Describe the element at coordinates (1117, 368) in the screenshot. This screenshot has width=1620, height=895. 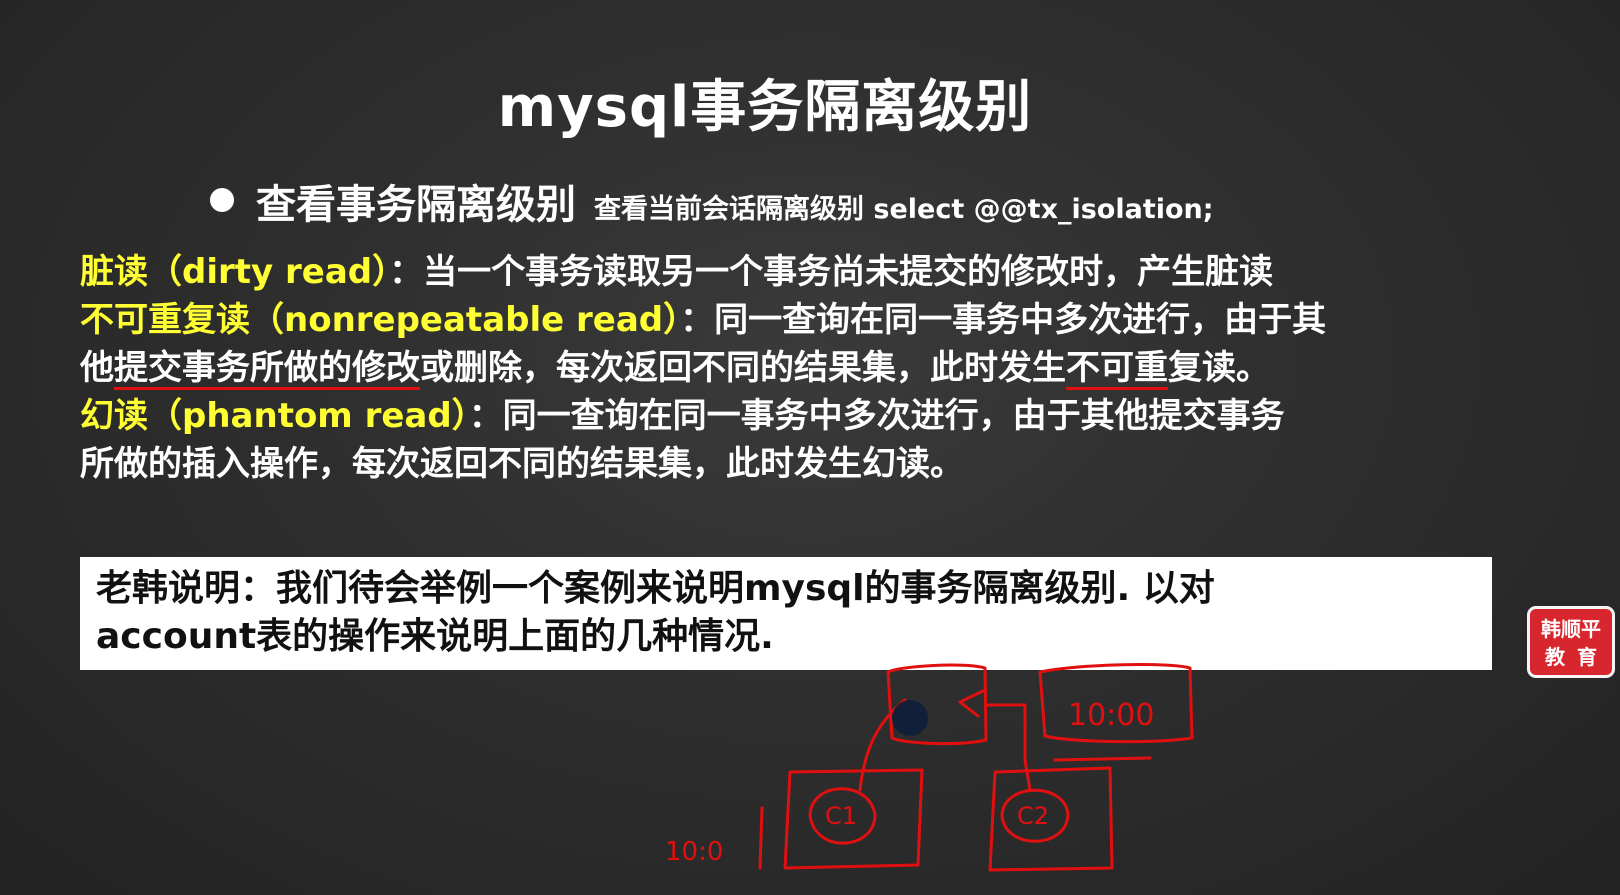
I see `nonrepeatable-text-underlined-2: 不可重` at that location.